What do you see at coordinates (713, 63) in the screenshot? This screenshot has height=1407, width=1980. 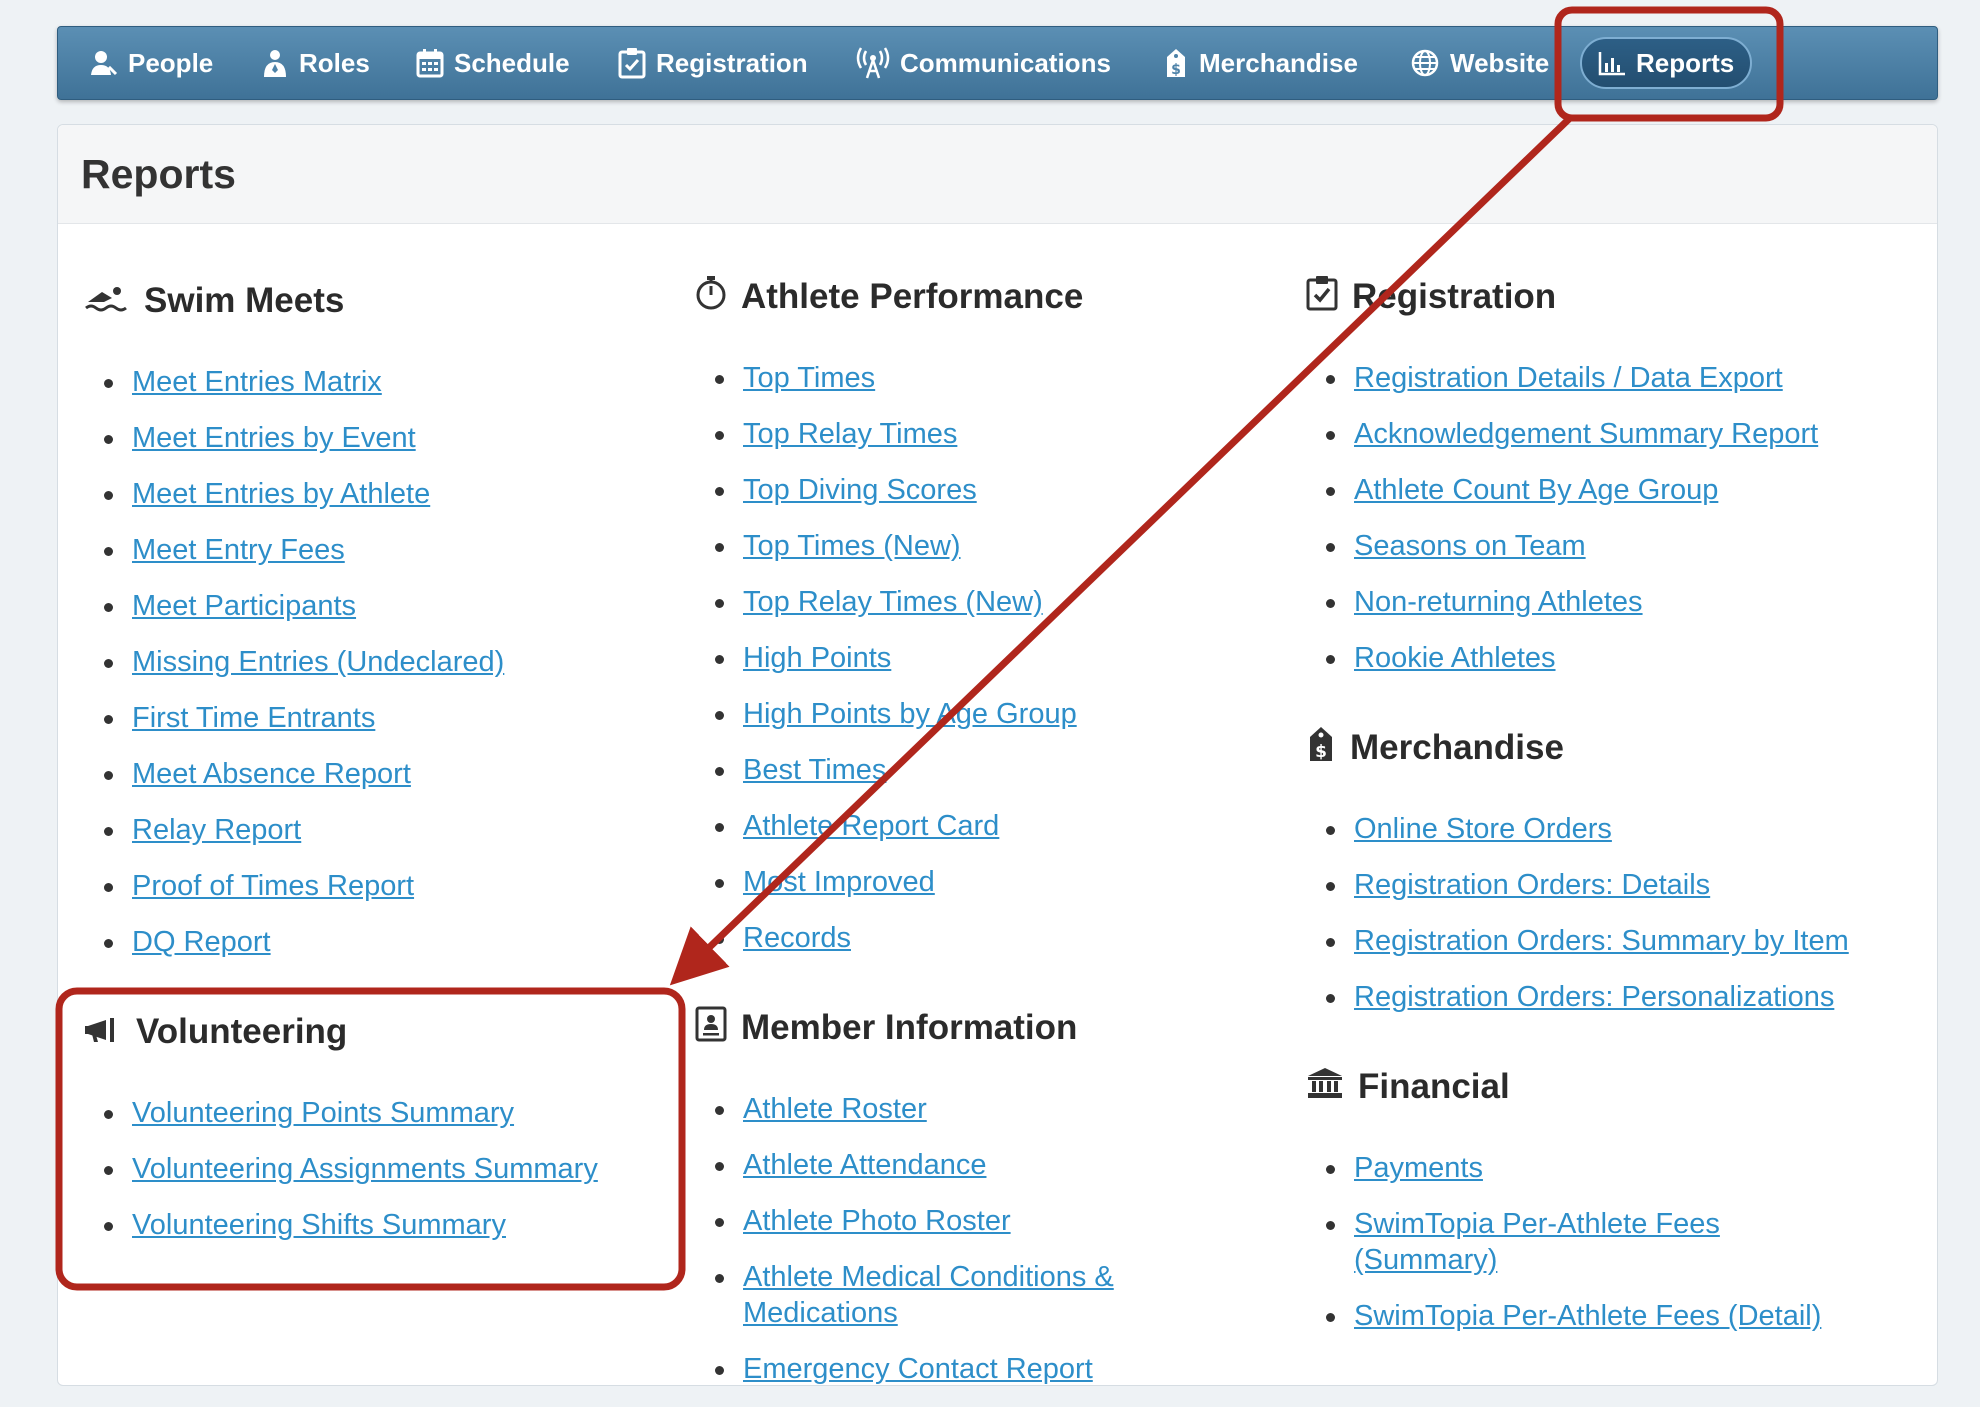 I see `nav-registration: Registration` at bounding box center [713, 63].